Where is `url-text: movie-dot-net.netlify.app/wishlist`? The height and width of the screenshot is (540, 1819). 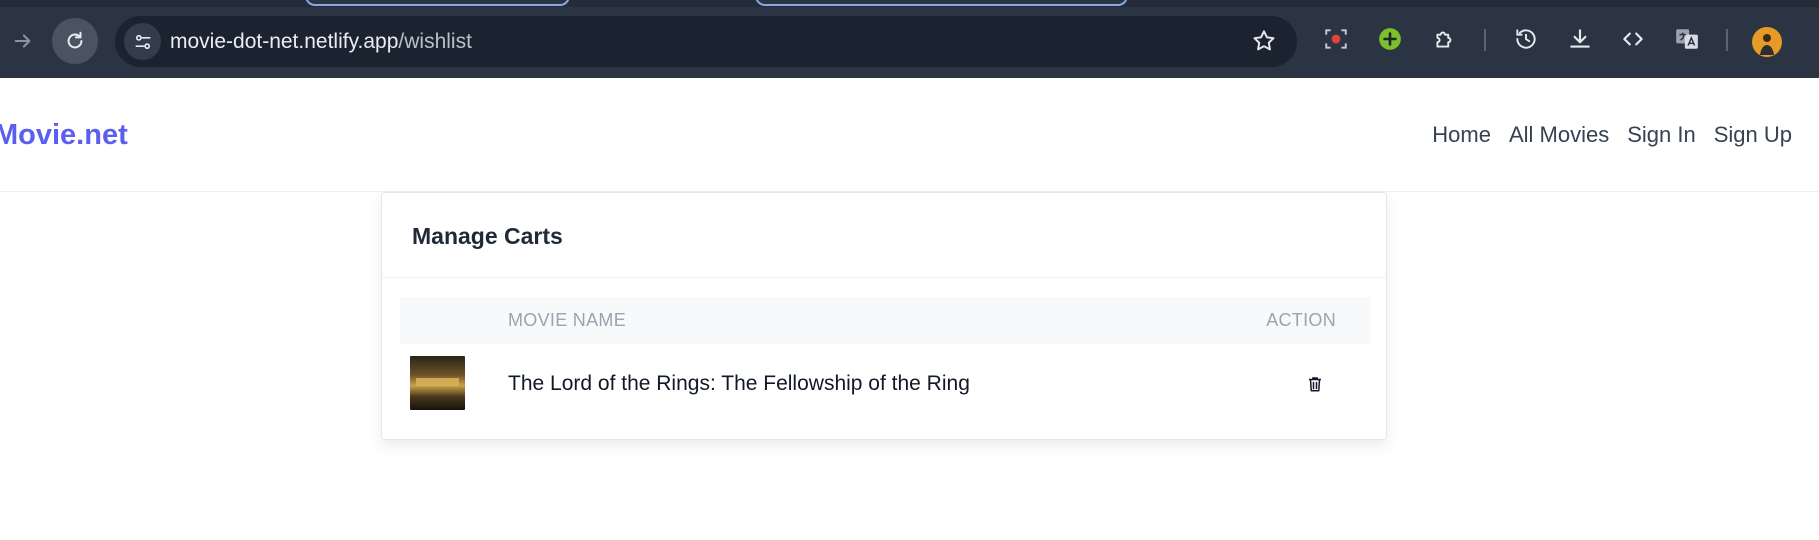 url-text: movie-dot-net.netlify.app/wishlist is located at coordinates (321, 42).